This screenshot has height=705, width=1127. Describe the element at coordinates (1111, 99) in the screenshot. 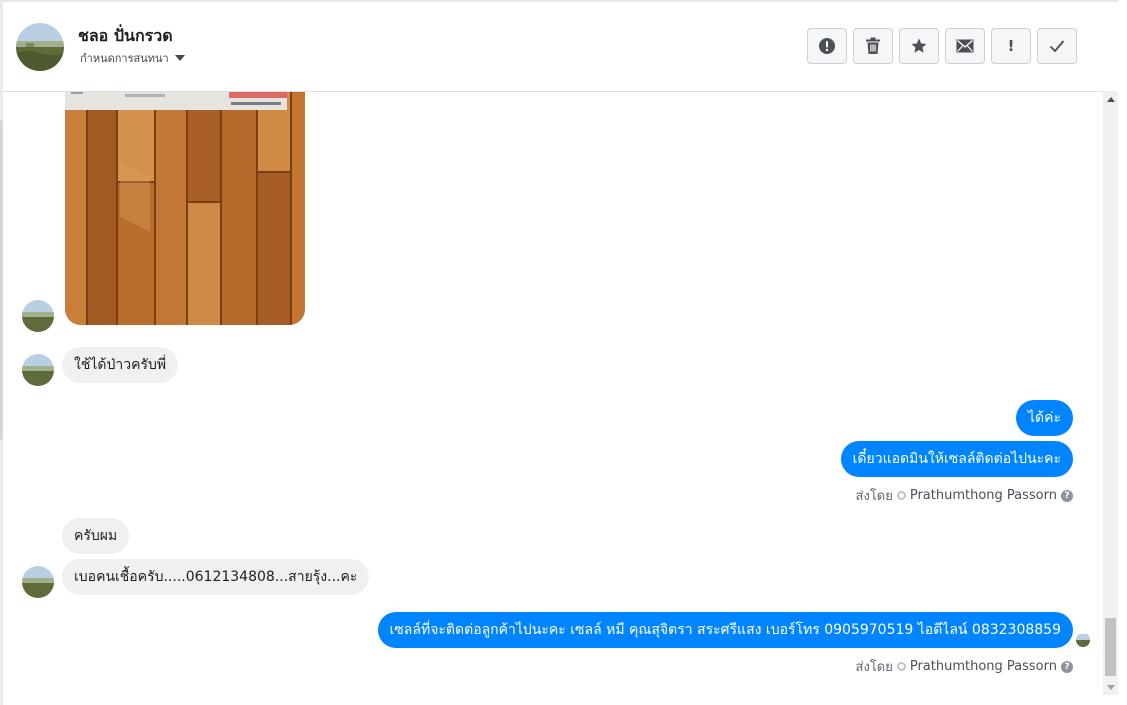

I see `scroll-up-arrow-icon` at that location.